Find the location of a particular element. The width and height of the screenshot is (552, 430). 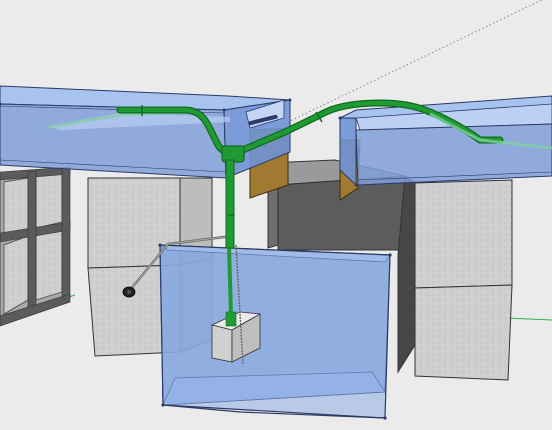

power-plug-icon is located at coordinates (129, 292).